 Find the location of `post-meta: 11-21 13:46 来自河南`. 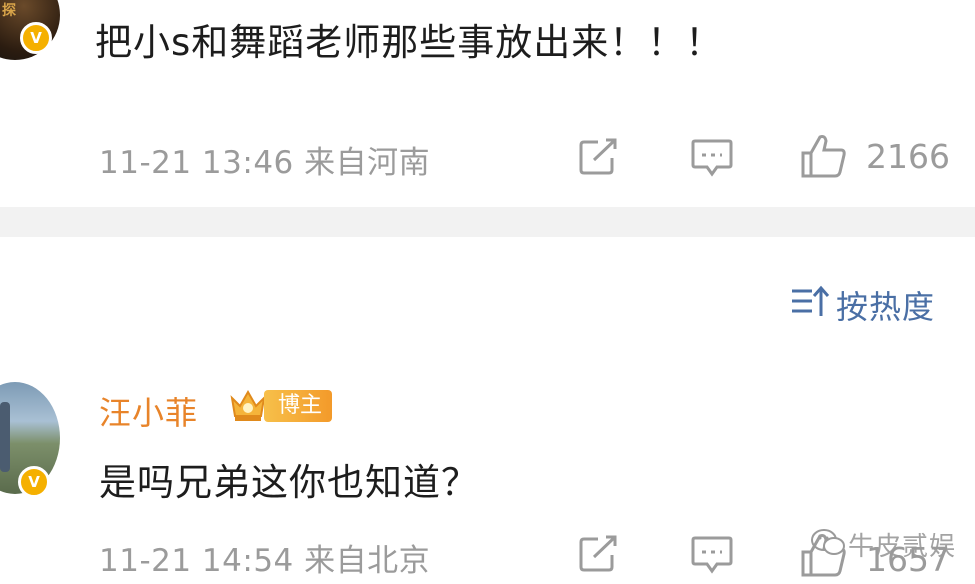

post-meta: 11-21 13:46 来自河南 is located at coordinates (264, 159).